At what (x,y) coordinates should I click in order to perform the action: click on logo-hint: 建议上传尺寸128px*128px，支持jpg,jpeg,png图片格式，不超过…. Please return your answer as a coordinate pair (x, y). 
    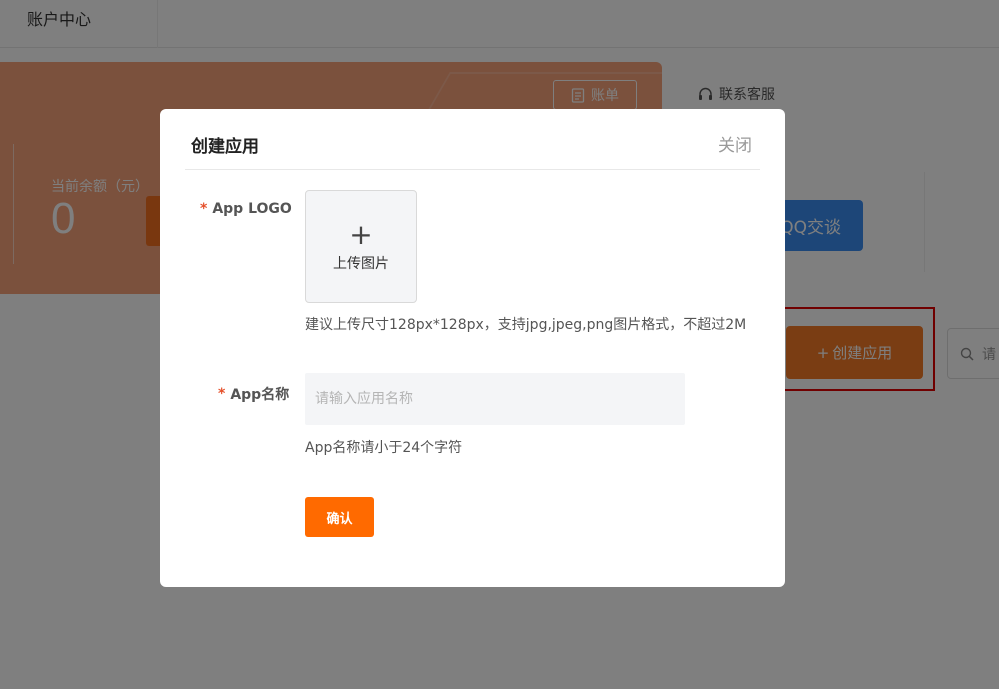
    Looking at the image, I should click on (526, 325).